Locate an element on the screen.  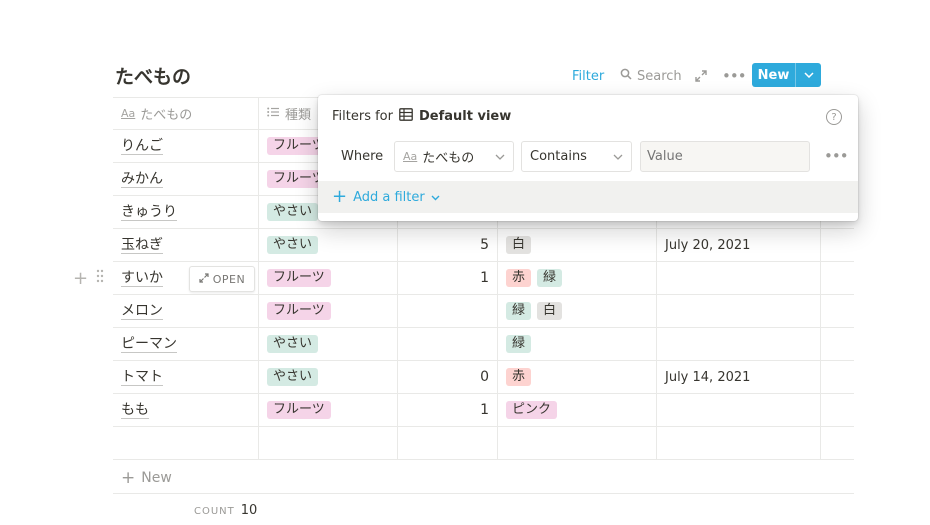
filter-button: Filter is located at coordinates (588, 76).